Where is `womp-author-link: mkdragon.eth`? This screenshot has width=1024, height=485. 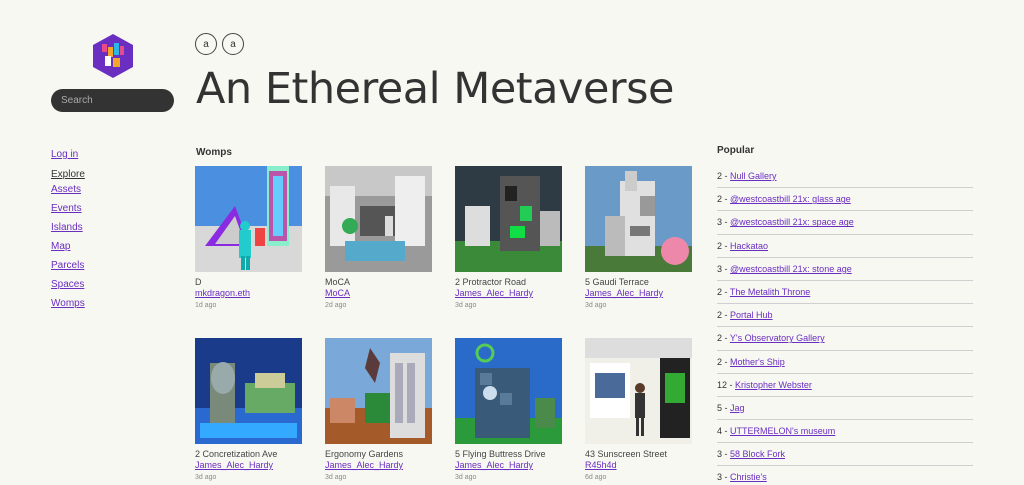 womp-author-link: mkdragon.eth is located at coordinates (248, 293).